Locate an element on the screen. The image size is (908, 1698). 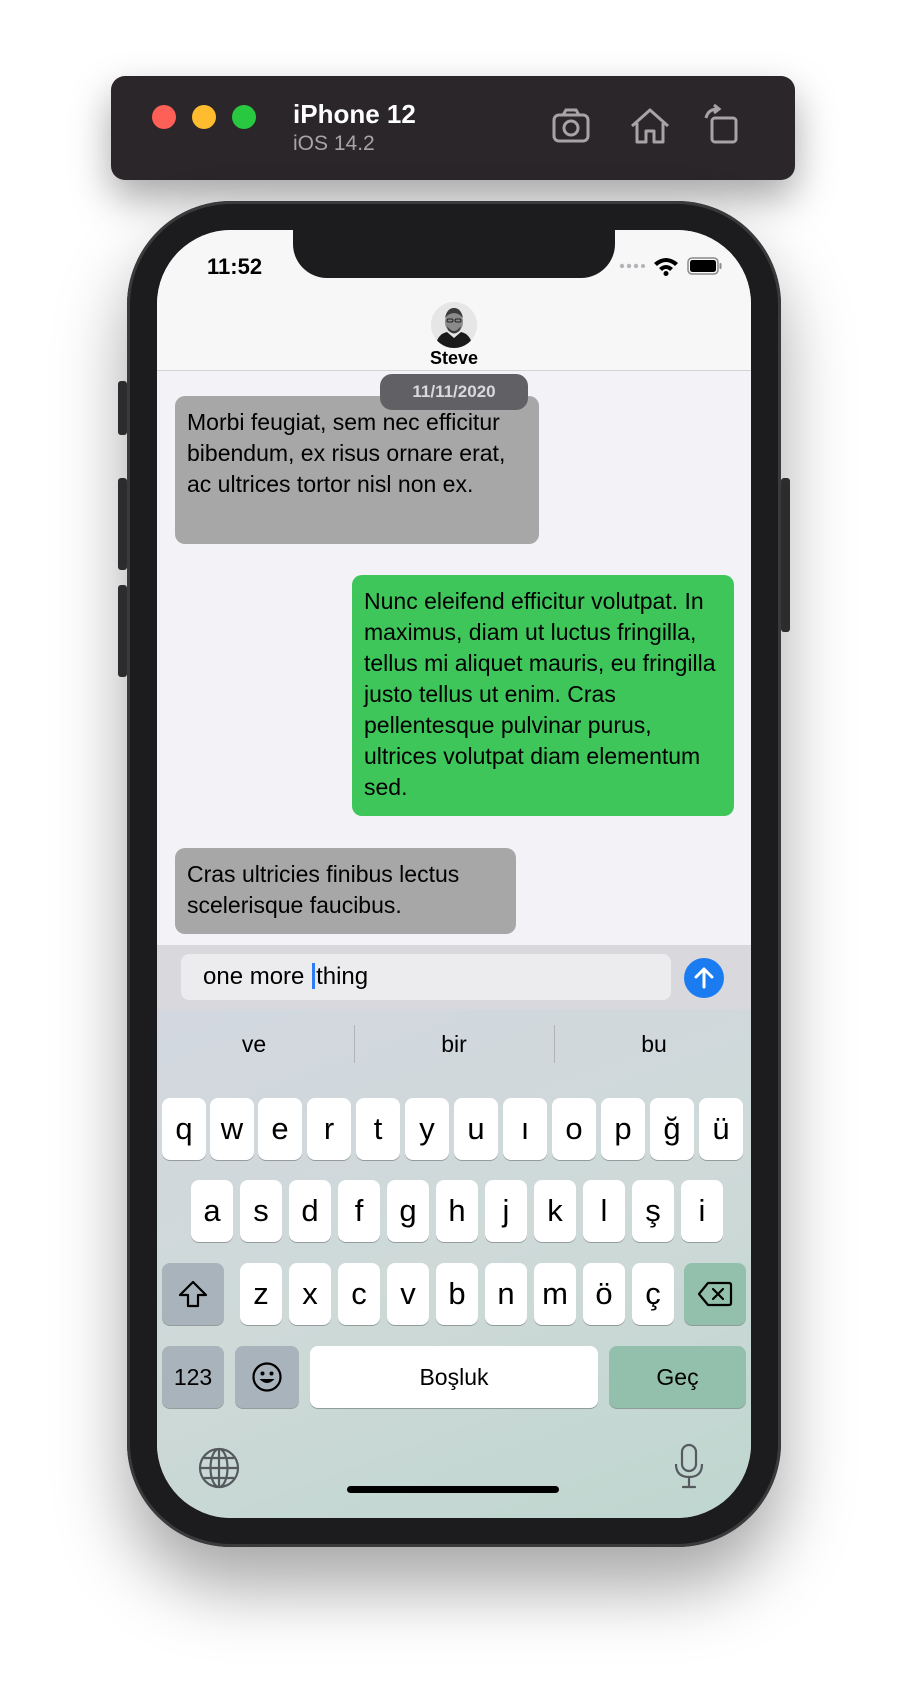
shift-key is located at coordinates (193, 1294).